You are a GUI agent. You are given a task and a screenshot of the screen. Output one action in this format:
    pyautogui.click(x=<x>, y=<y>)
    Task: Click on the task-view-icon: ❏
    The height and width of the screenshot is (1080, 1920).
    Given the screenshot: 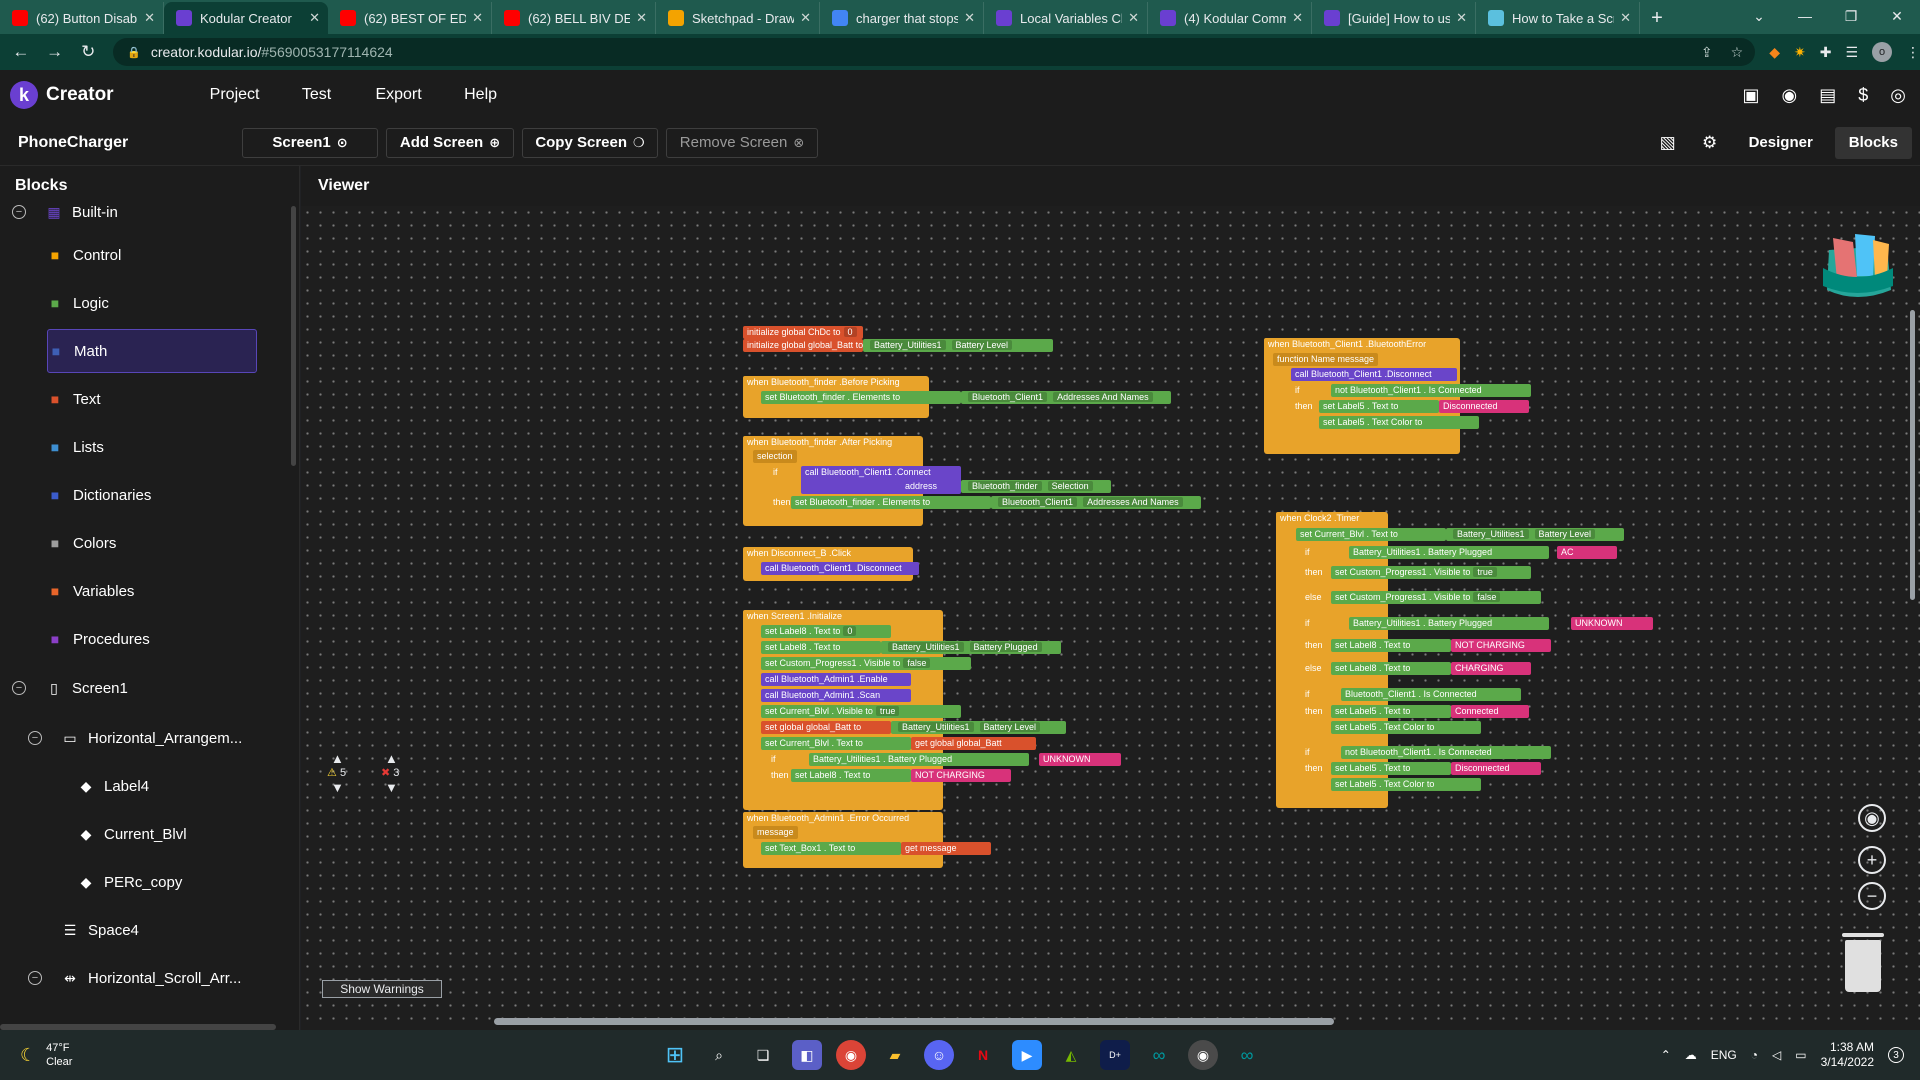 What is the action you would take?
    pyautogui.click(x=763, y=1055)
    